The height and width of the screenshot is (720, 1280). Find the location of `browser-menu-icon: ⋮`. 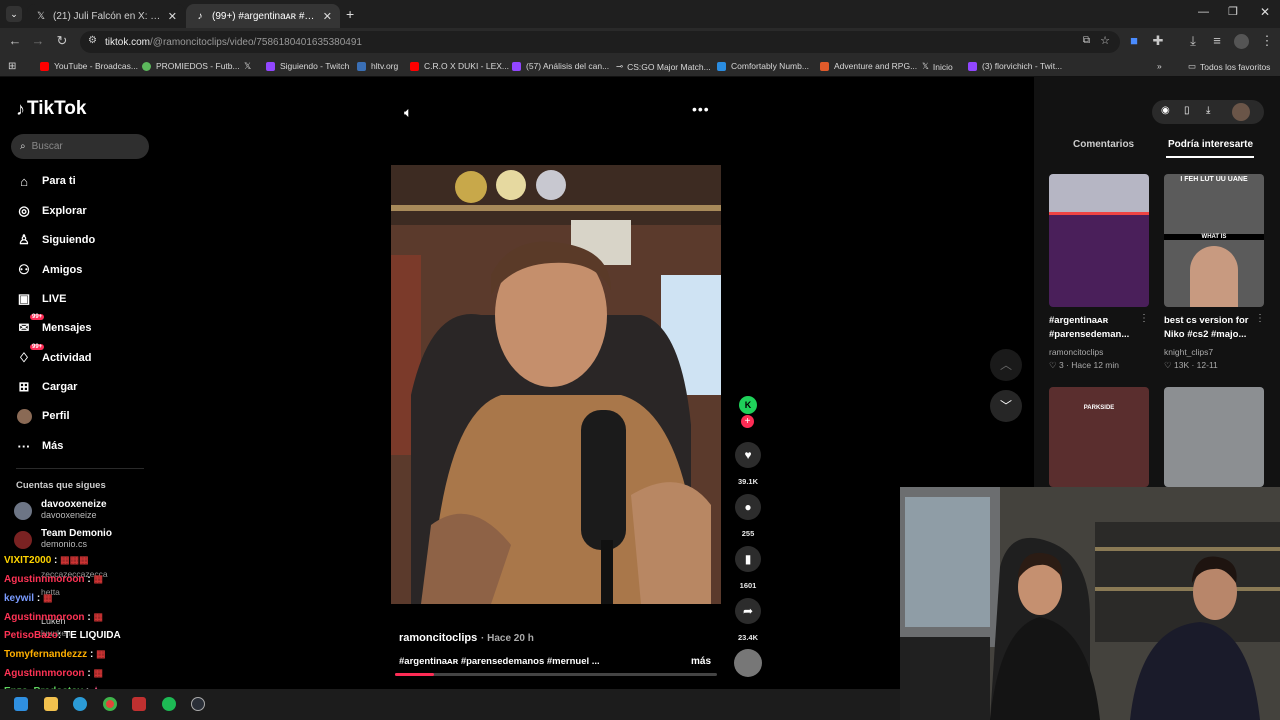

browser-menu-icon: ⋮ is located at coordinates (1267, 41).